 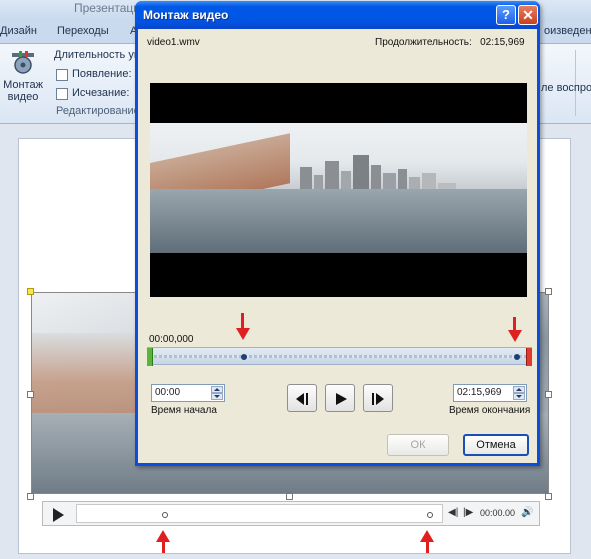 I want to click on previous-frame-icon, so click(x=300, y=399).